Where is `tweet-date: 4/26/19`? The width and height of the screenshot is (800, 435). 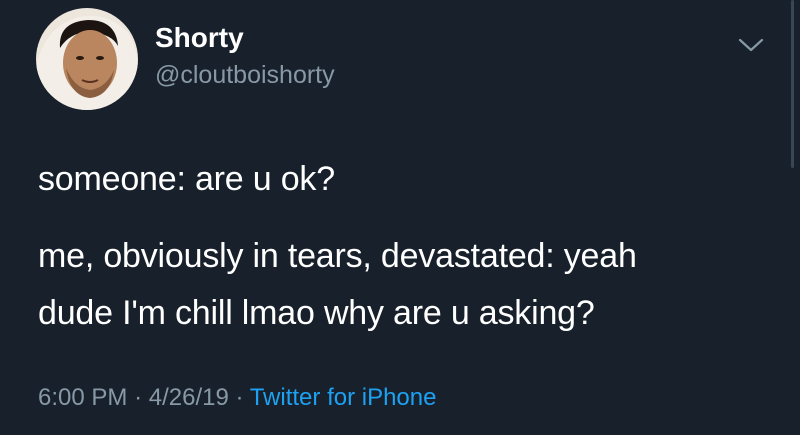
tweet-date: 4/26/19 is located at coordinates (189, 397).